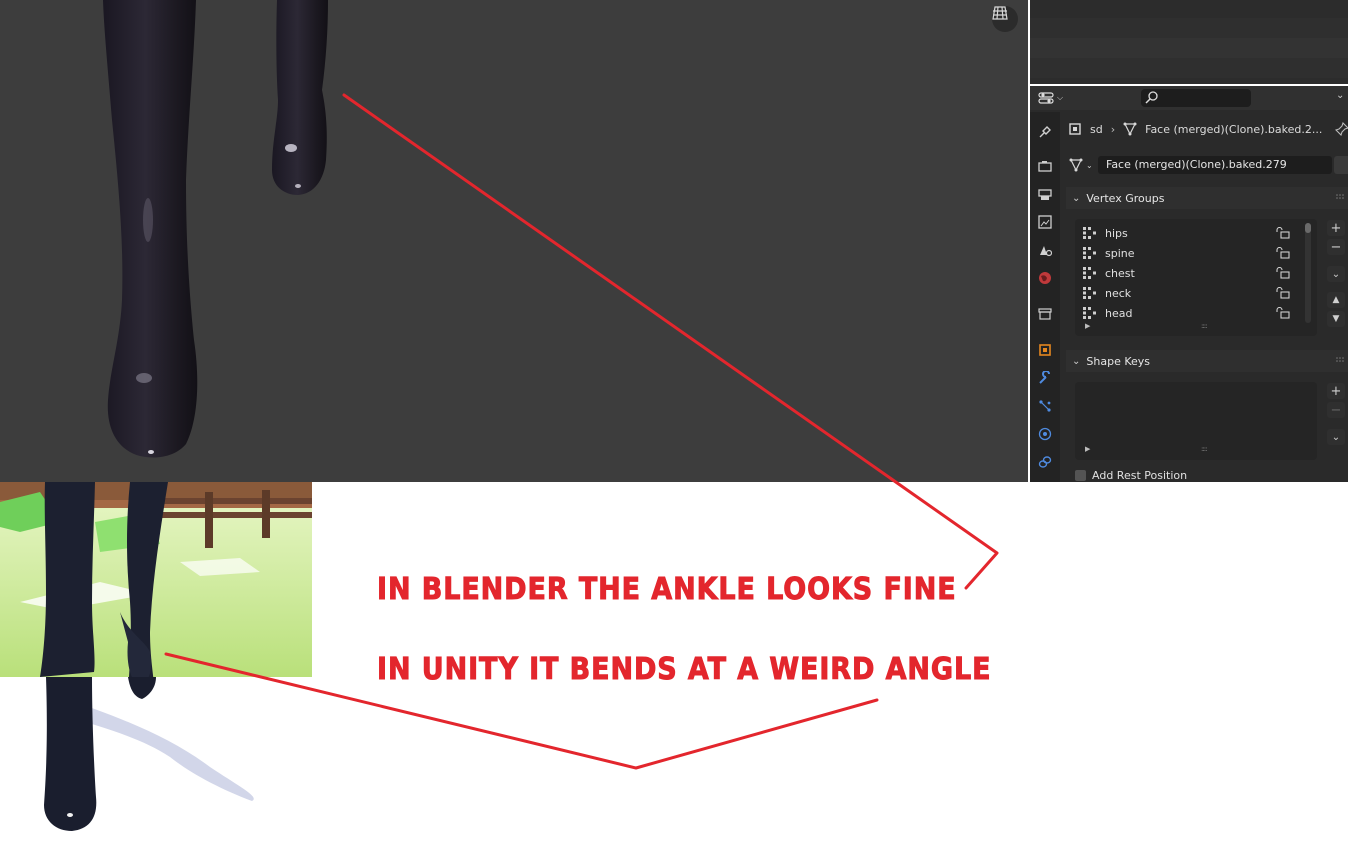 This screenshot has width=1348, height=844. I want to click on properties-search-input, so click(1196, 98).